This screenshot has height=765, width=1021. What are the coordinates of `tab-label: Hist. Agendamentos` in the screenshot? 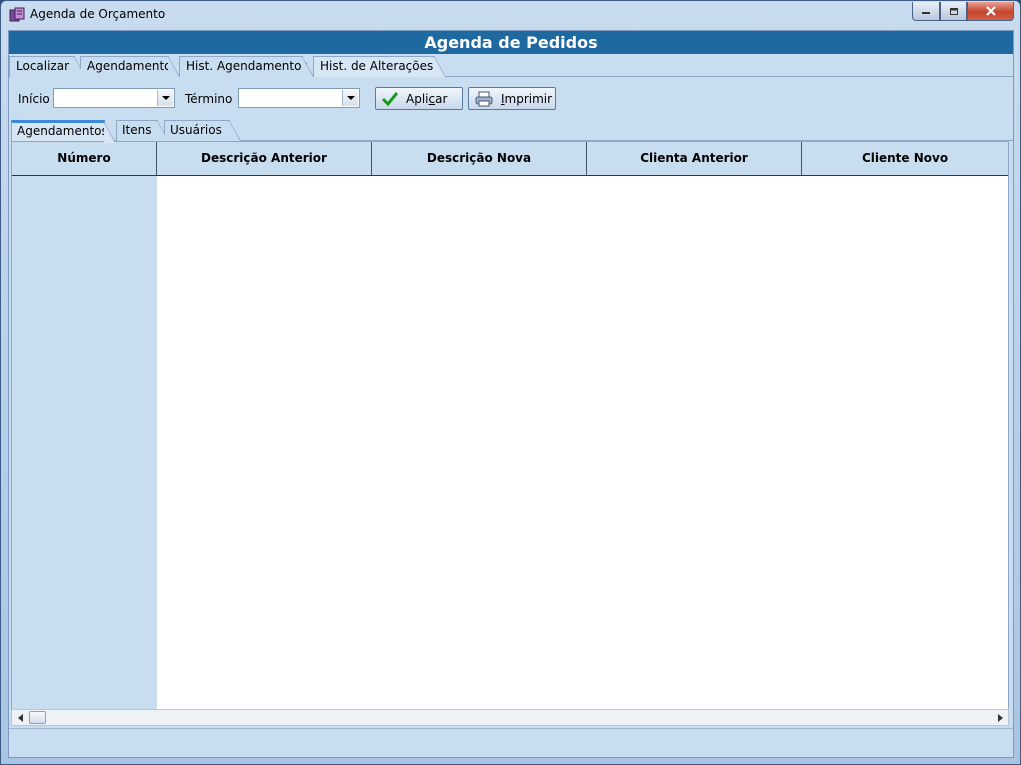 It's located at (247, 66).